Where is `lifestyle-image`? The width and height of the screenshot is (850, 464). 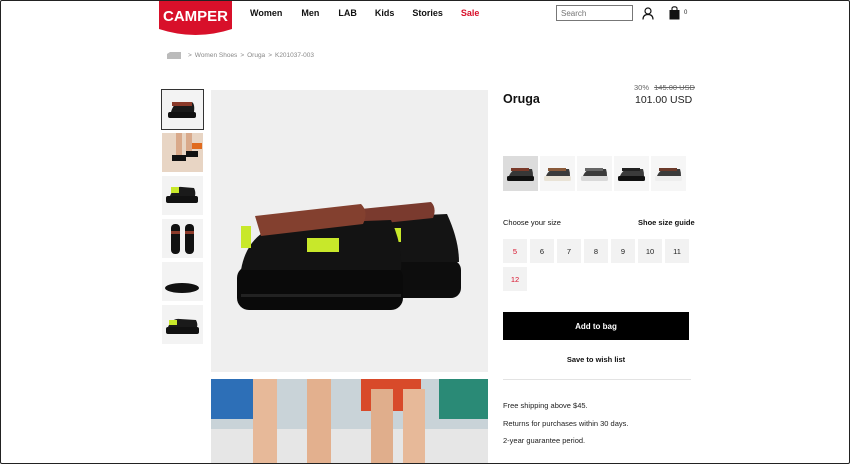
lifestyle-image is located at coordinates (349, 421).